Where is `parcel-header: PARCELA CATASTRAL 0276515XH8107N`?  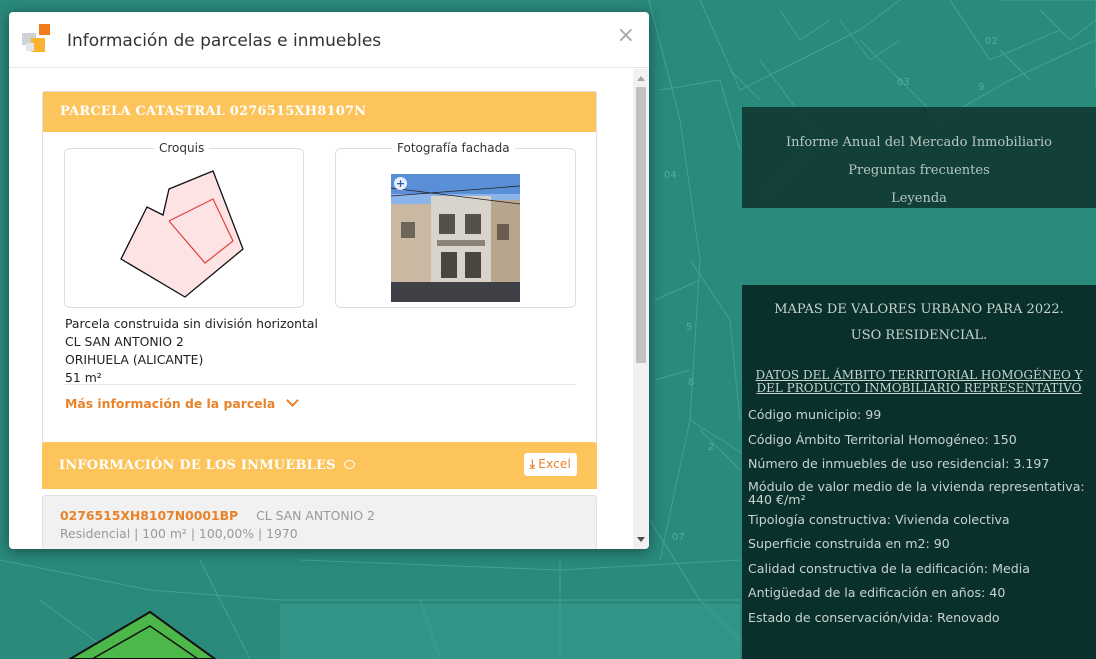
parcel-header: PARCELA CATASTRAL 0276515XH8107N is located at coordinates (319, 112).